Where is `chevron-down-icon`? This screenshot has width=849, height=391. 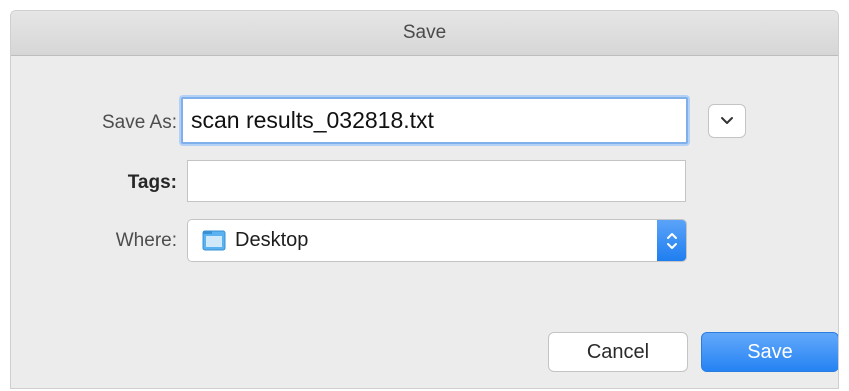 chevron-down-icon is located at coordinates (727, 120).